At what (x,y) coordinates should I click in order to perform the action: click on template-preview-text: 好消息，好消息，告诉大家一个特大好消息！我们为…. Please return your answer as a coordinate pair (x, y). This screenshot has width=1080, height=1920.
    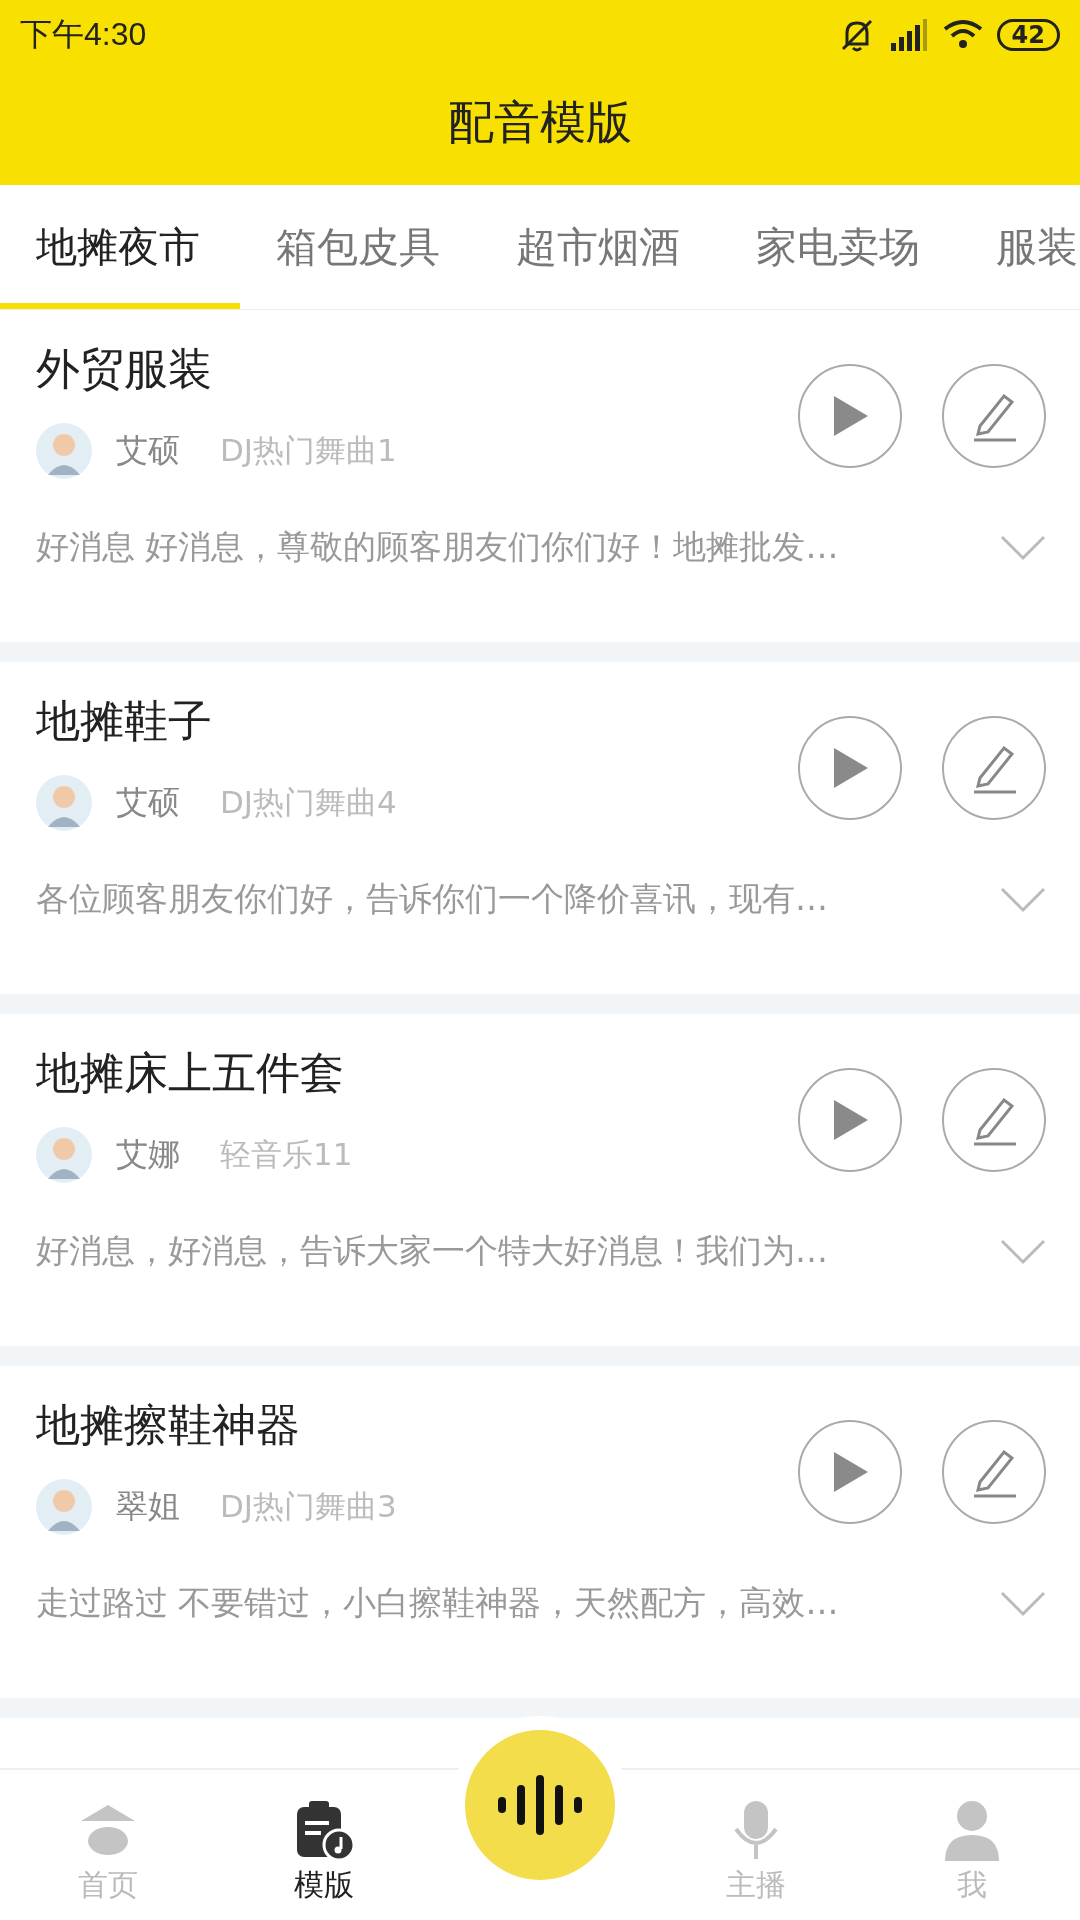
    Looking at the image, I should click on (432, 1251).